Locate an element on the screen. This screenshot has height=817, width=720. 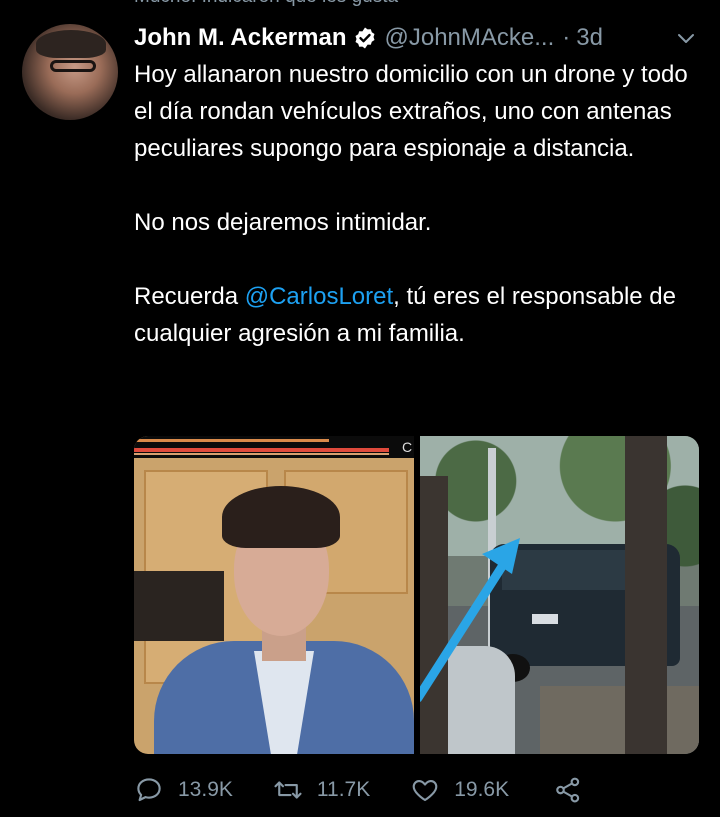
like-count: 19.6K is located at coordinates (482, 789).